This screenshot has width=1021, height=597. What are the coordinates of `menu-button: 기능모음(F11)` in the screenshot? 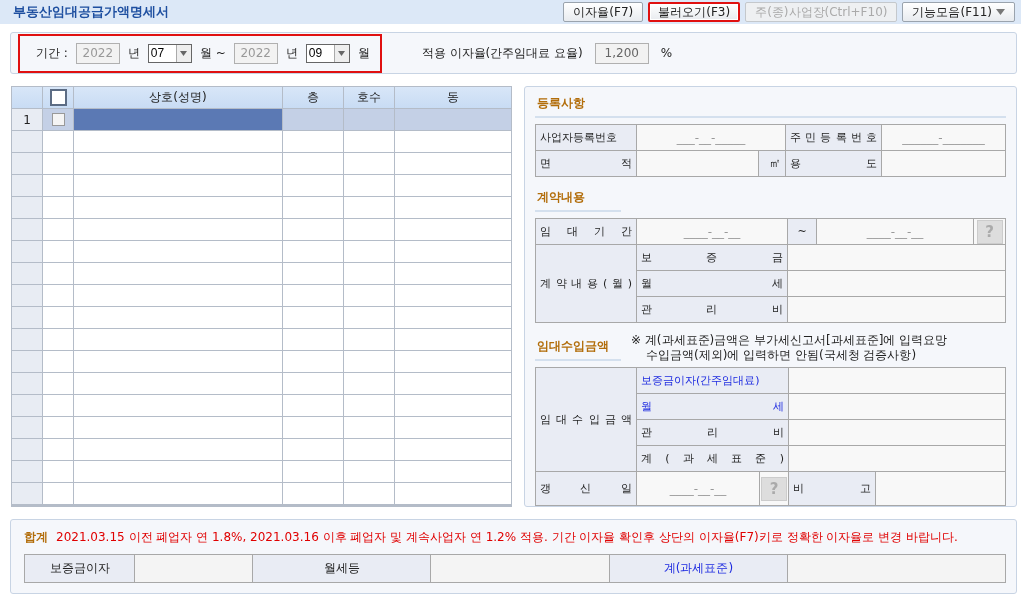 It's located at (958, 12).